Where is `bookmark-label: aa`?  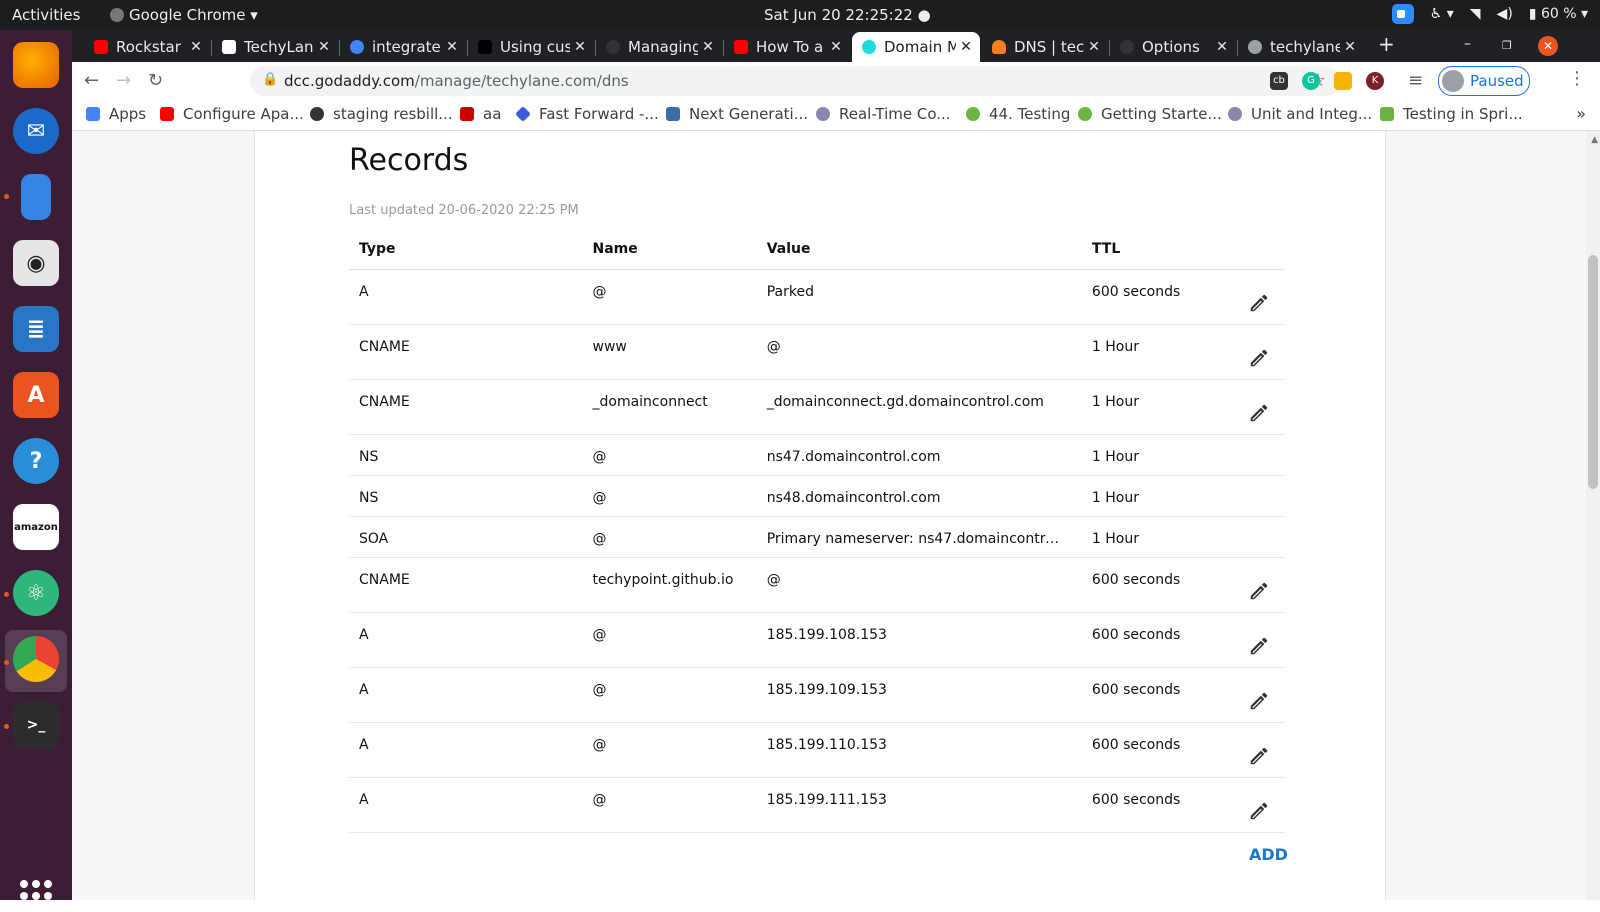
bookmark-label: aa is located at coordinates (492, 114).